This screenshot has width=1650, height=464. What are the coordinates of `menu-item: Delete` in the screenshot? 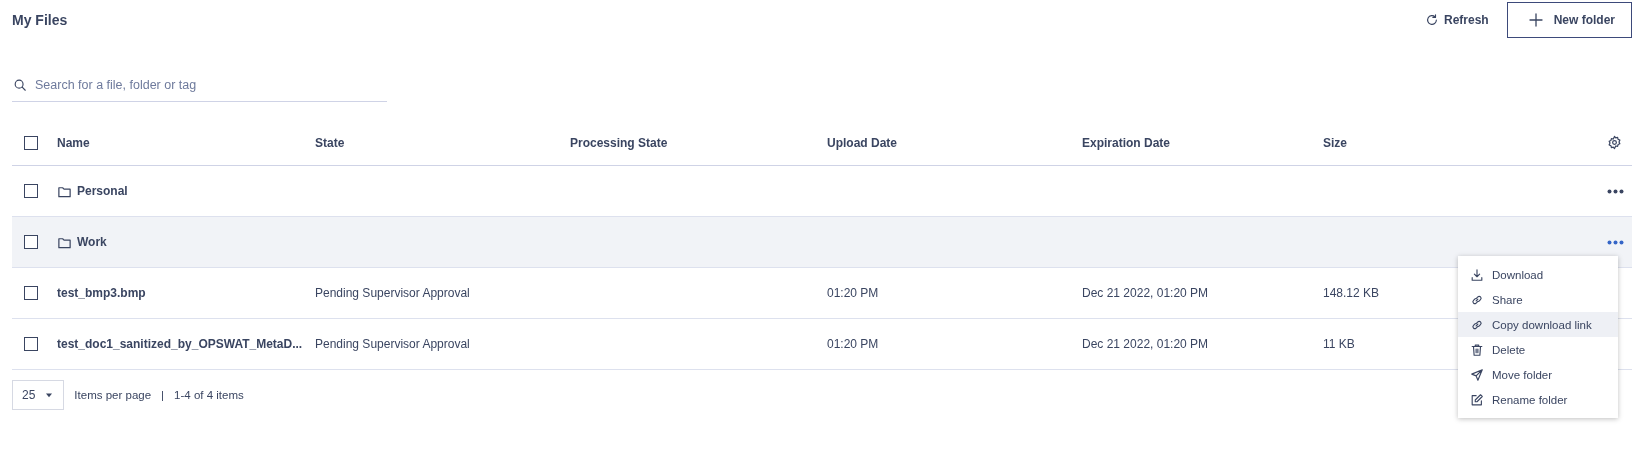 It's located at (1538, 349).